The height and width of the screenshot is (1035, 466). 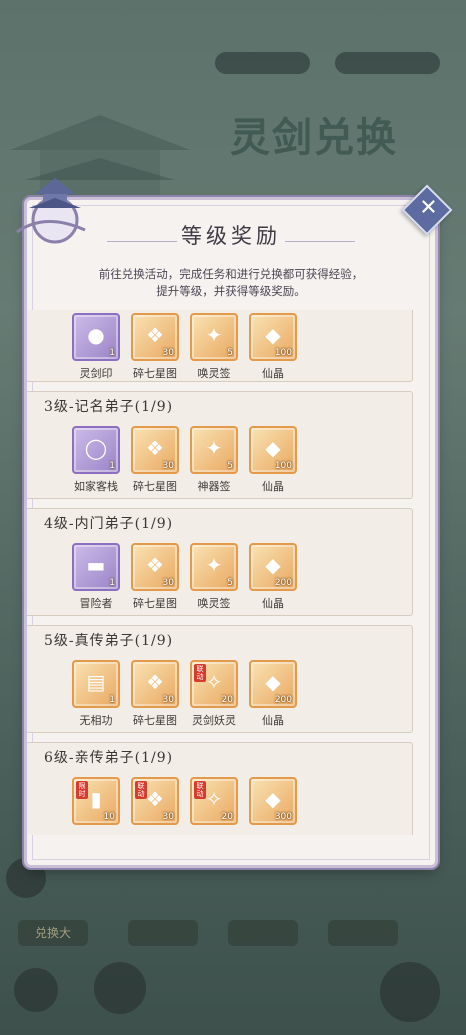 I want to click on ticket-icon: ▮ 限时 10, so click(x=96, y=801).